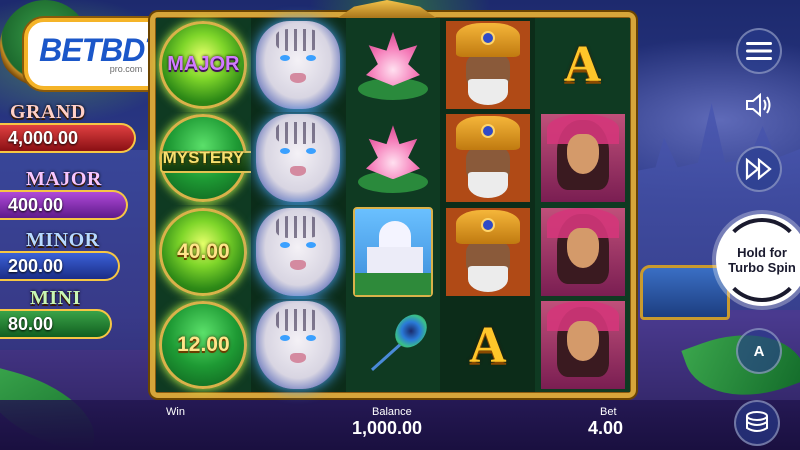 This screenshot has height=450, width=800. I want to click on logo-subtext: pro.com, so click(126, 69).